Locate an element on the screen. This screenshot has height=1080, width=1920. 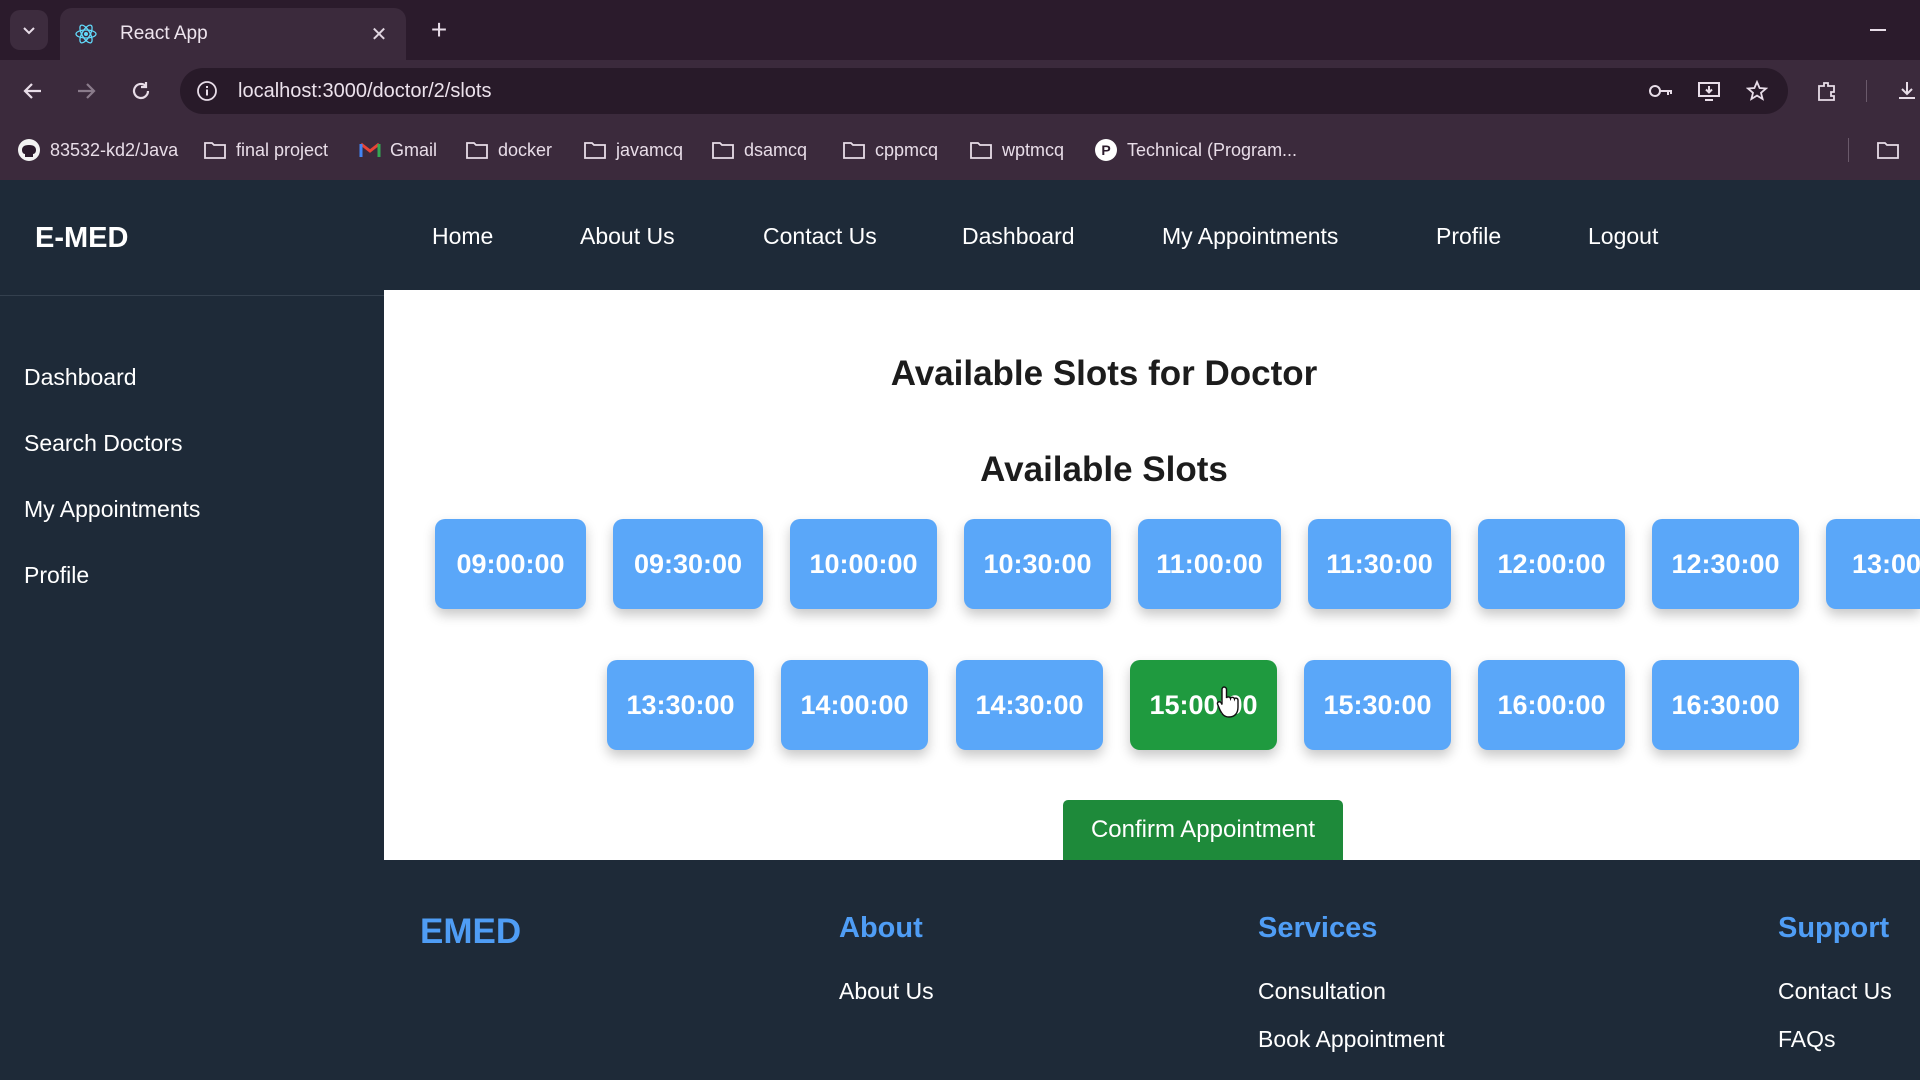
bookmark-item: dsamcq is located at coordinates (759, 150).